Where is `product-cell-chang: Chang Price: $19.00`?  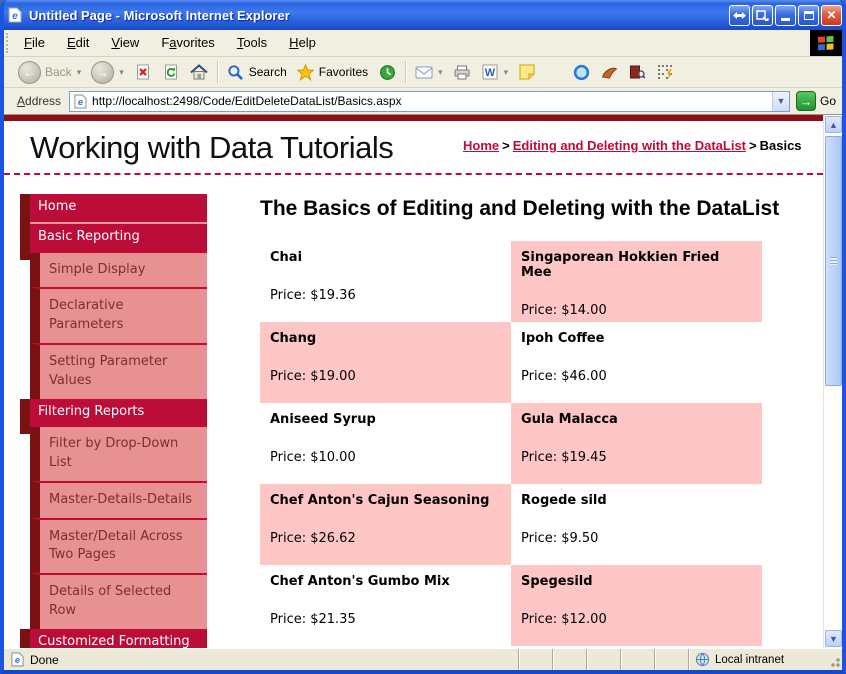
product-cell-chang: Chang Price: $19.00 is located at coordinates (385, 363).